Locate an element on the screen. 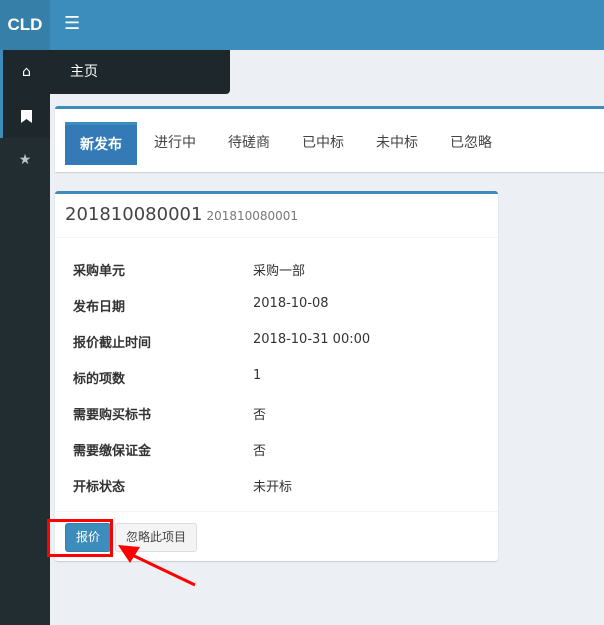  card-subtitle: 201810080001 is located at coordinates (252, 216).